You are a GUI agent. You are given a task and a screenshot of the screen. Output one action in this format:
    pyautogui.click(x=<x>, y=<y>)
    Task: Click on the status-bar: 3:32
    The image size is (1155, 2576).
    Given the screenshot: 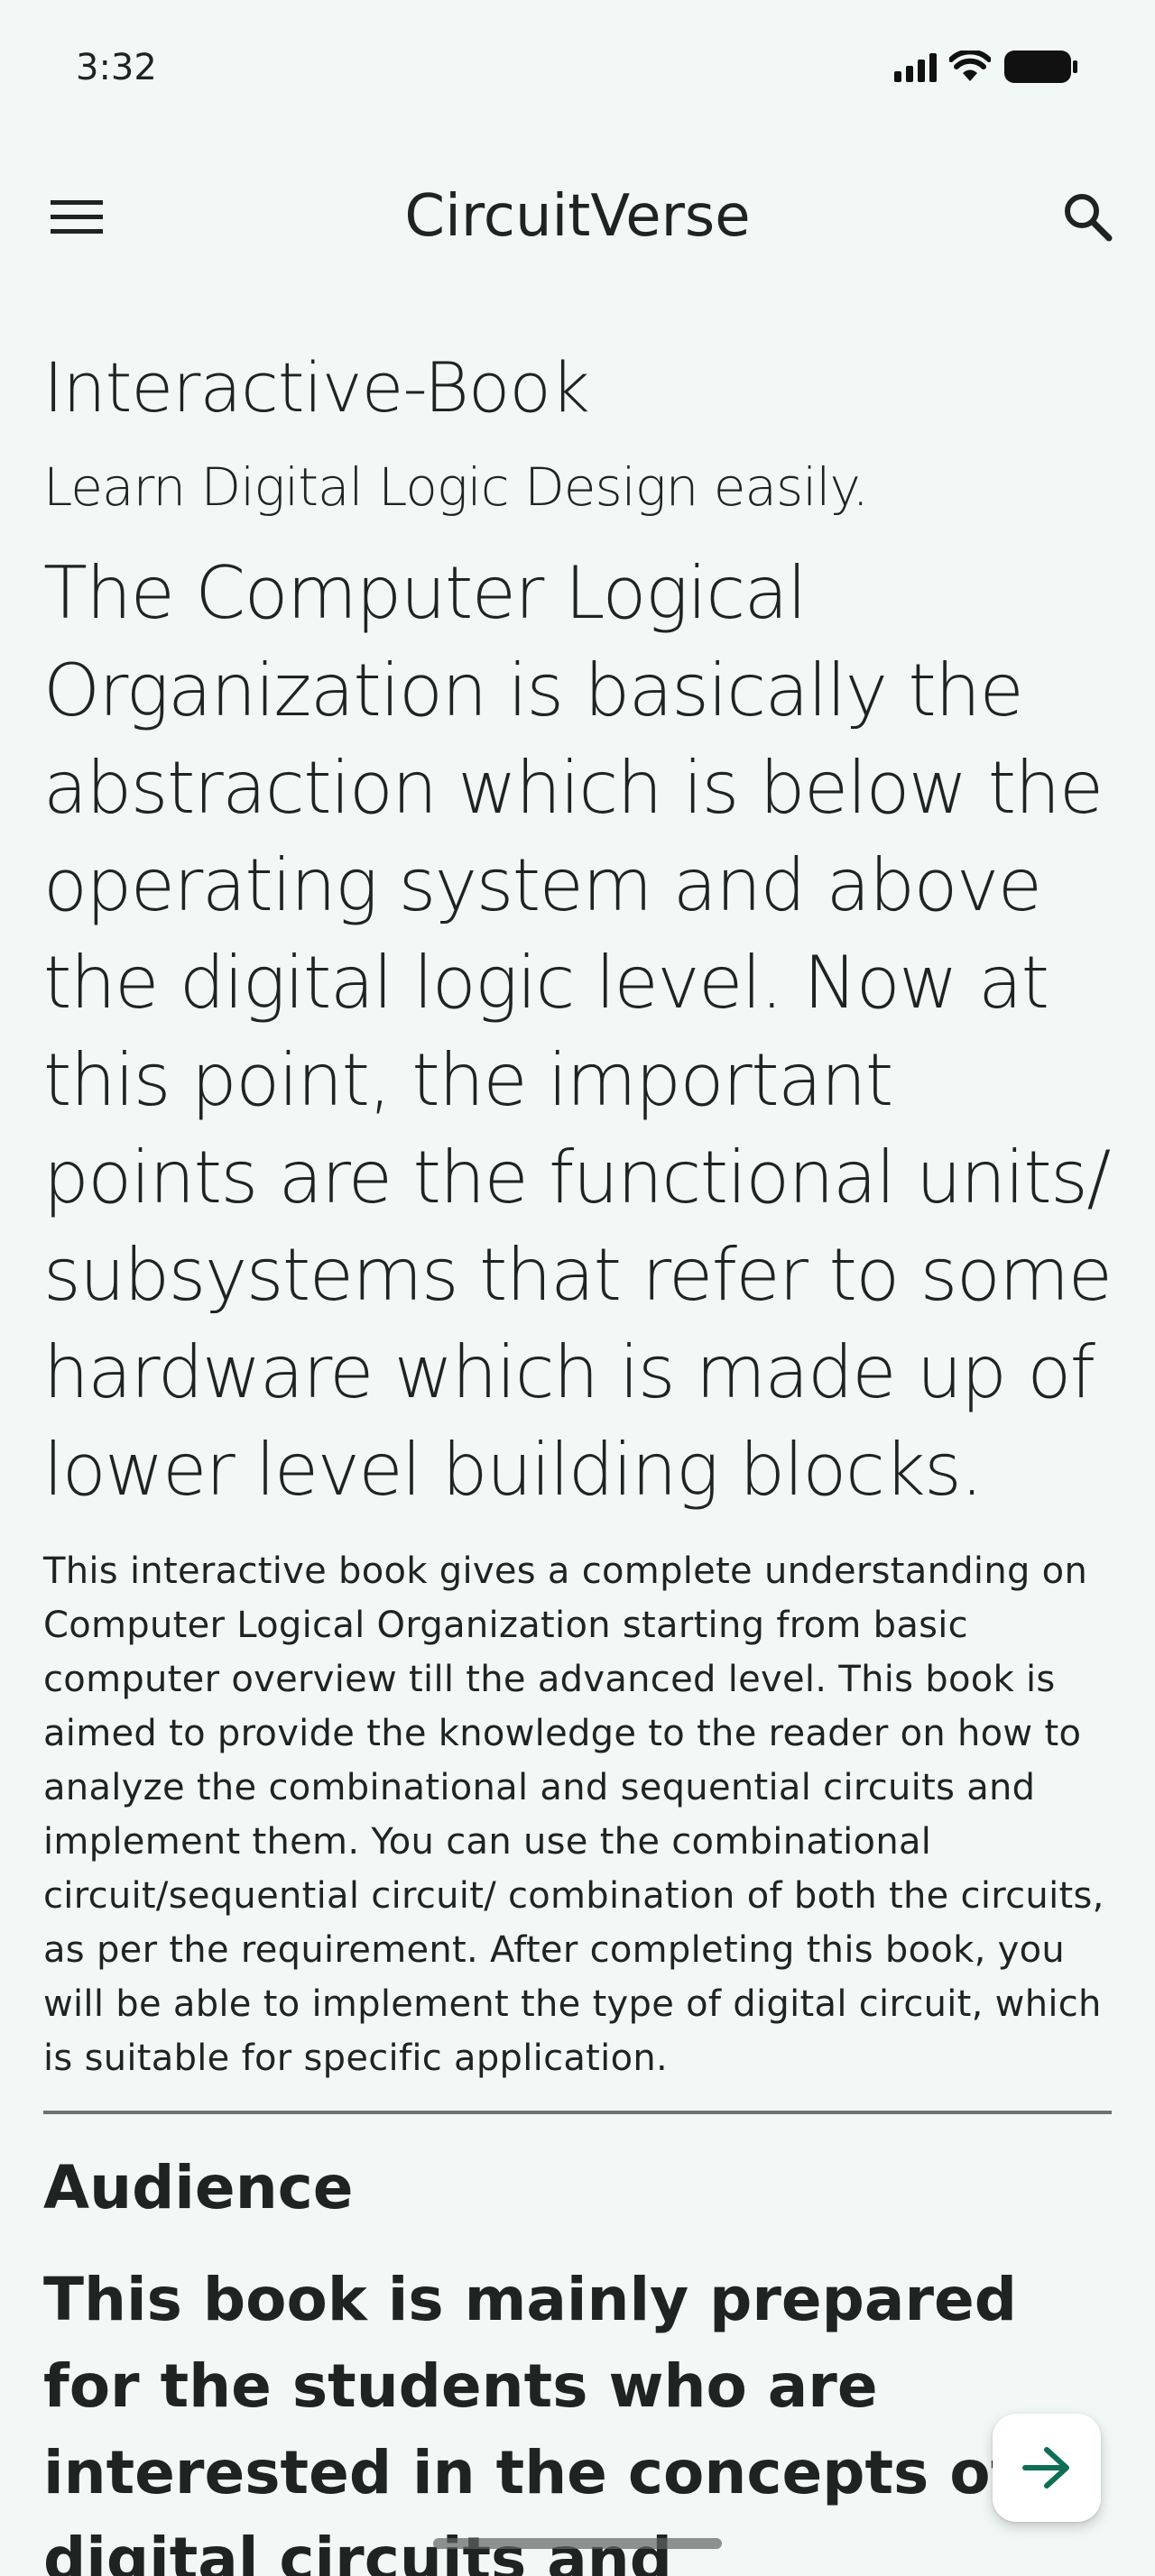 What is the action you would take?
    pyautogui.click(x=577, y=68)
    